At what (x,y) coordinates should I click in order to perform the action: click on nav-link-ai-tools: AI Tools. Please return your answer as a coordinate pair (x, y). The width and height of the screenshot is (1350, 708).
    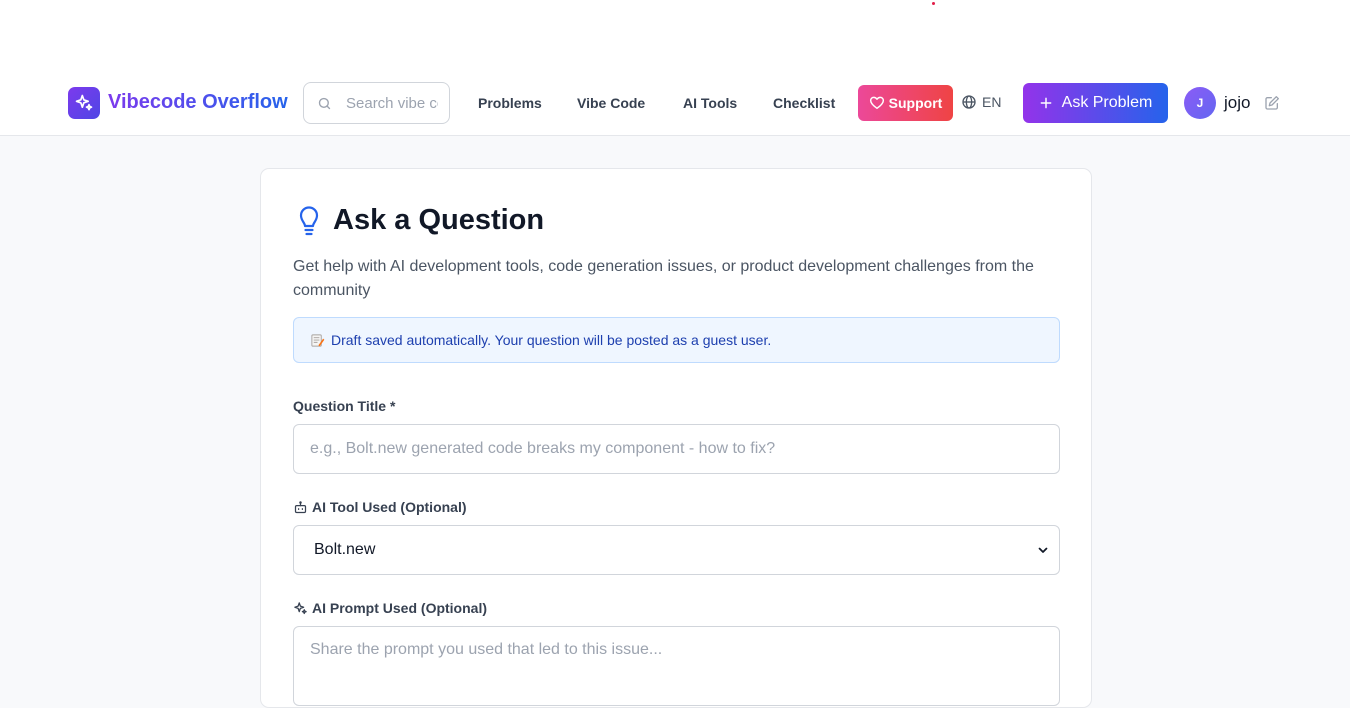
    Looking at the image, I should click on (710, 103).